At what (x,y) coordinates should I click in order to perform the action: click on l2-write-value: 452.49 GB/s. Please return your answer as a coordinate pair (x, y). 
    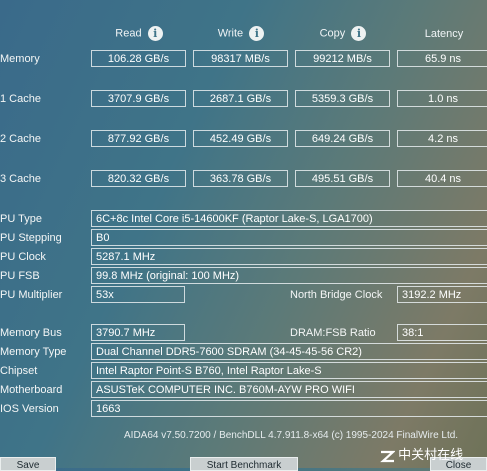
    Looking at the image, I should click on (240, 138).